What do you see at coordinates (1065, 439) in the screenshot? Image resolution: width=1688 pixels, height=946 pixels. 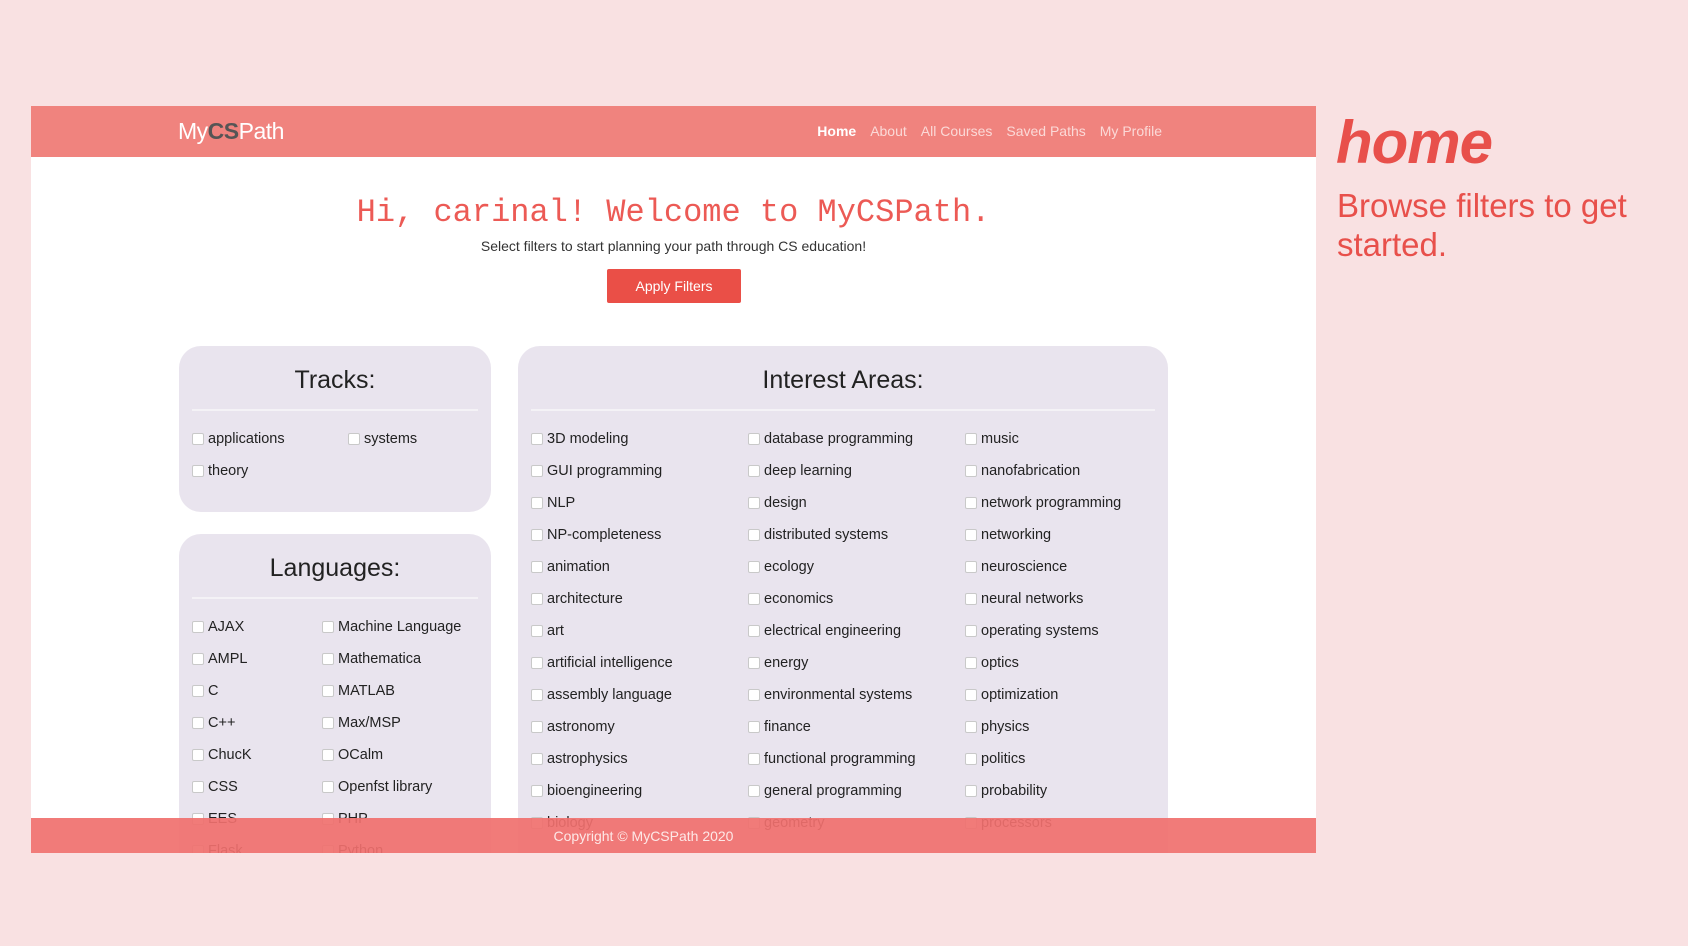 I see `filter-option: music` at bounding box center [1065, 439].